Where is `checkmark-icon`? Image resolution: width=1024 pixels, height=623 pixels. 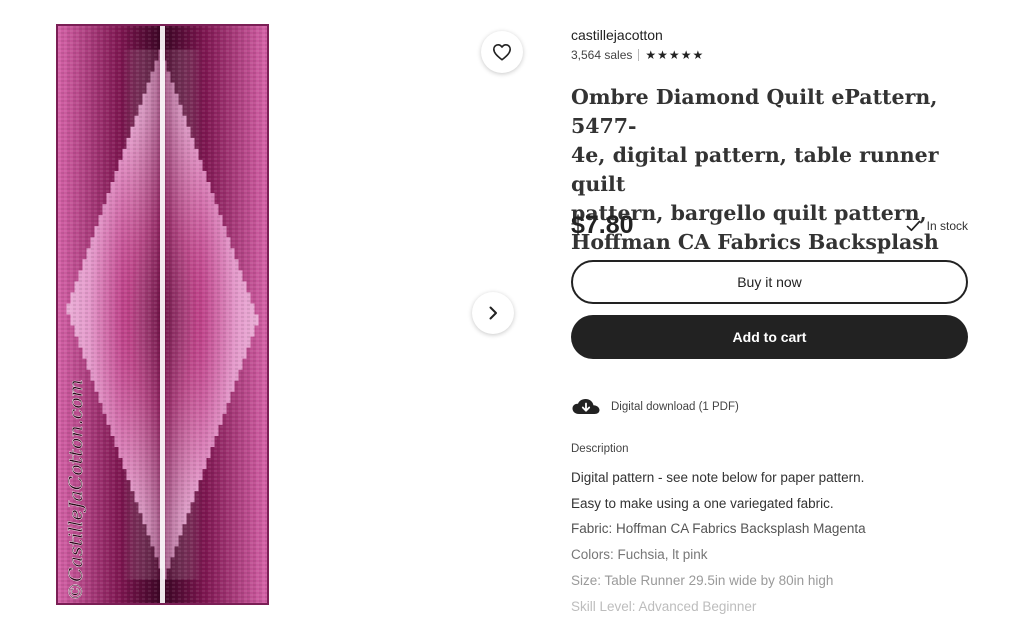
checkmark-icon is located at coordinates (913, 226).